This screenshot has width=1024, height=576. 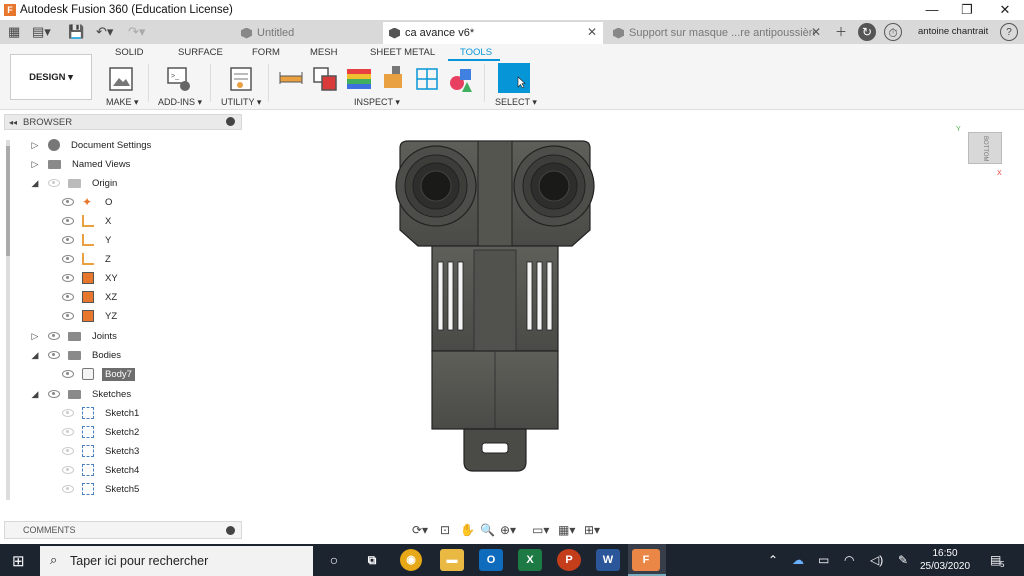 I want to click on comments-panel: COMMENTS, so click(x=123, y=530).